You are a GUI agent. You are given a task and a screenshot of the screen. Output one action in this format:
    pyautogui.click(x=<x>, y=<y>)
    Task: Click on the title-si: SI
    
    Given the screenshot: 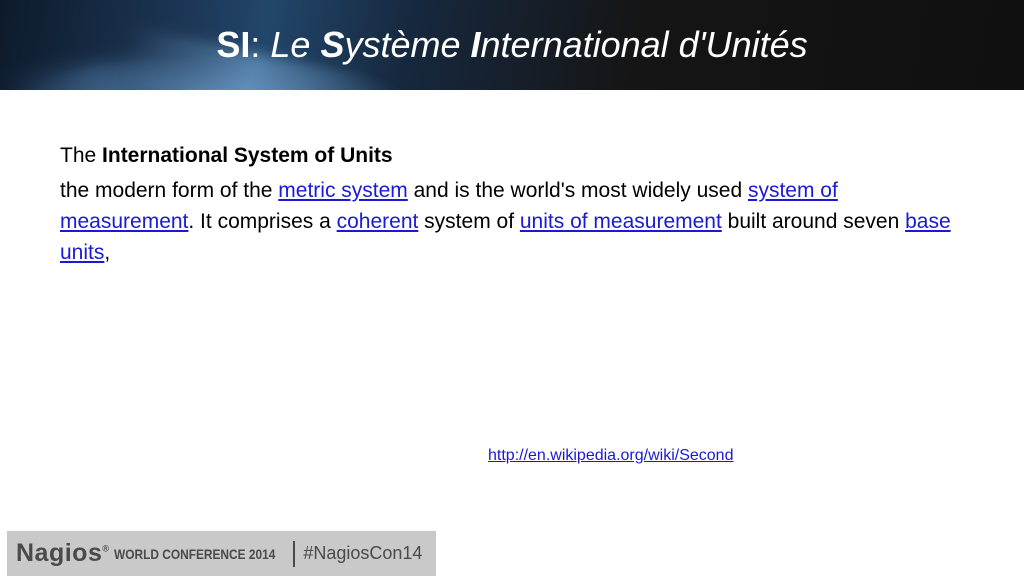 What is the action you would take?
    pyautogui.click(x=233, y=44)
    